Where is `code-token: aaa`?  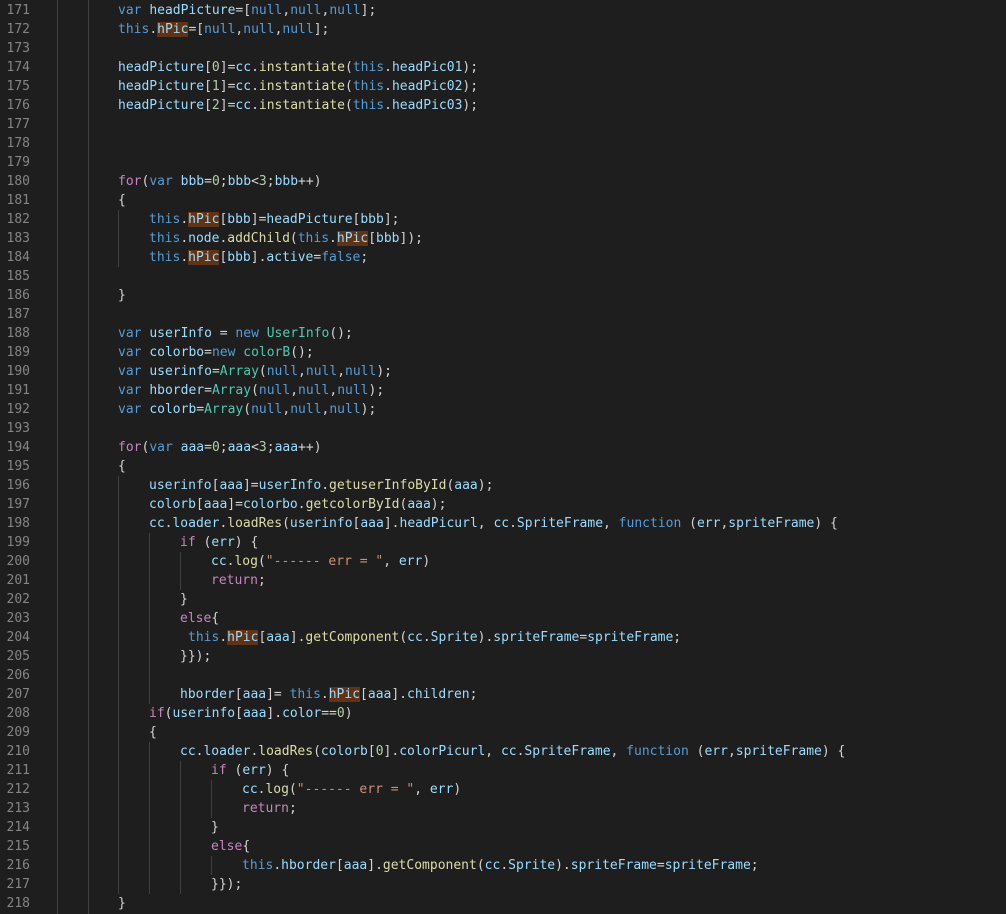
code-token: aaa is located at coordinates (466, 485).